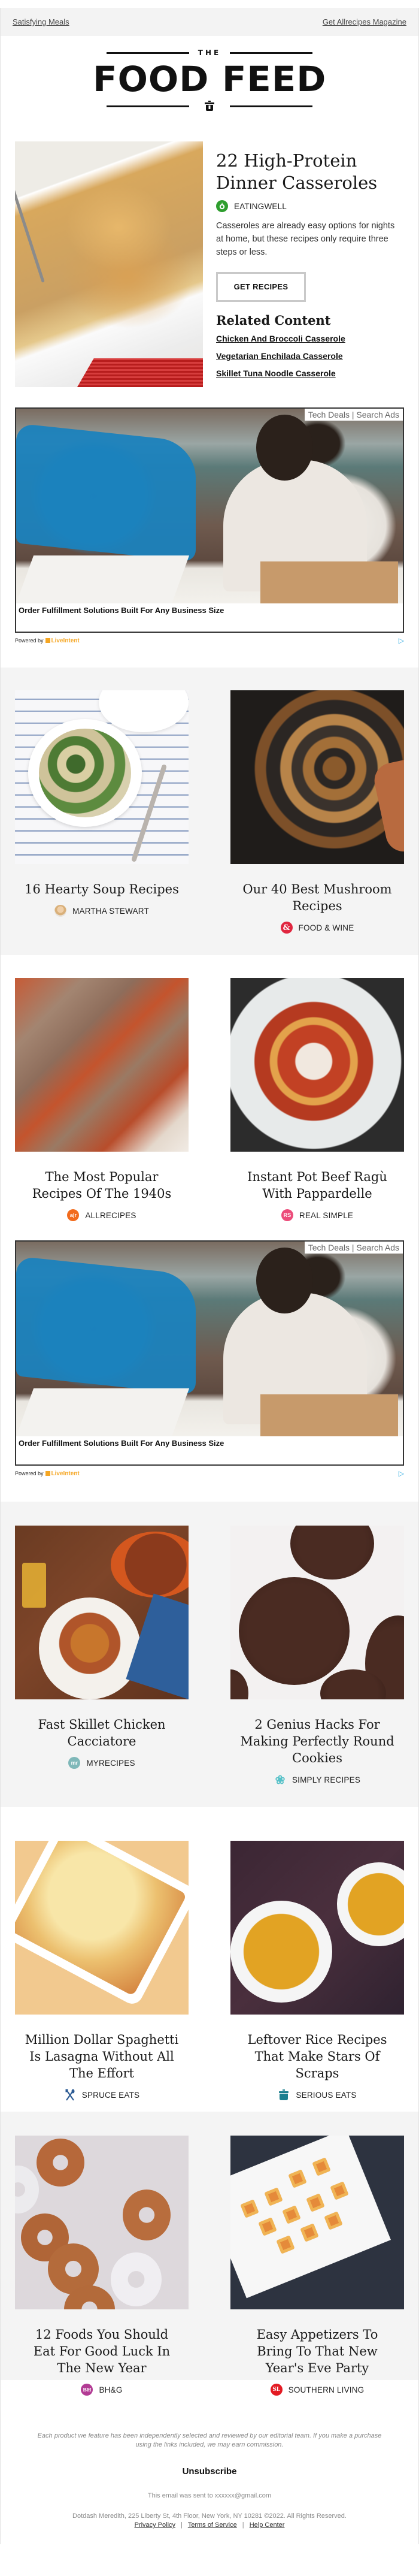  What do you see at coordinates (102, 911) in the screenshot?
I see `article-source: MARTHA STEWART` at bounding box center [102, 911].